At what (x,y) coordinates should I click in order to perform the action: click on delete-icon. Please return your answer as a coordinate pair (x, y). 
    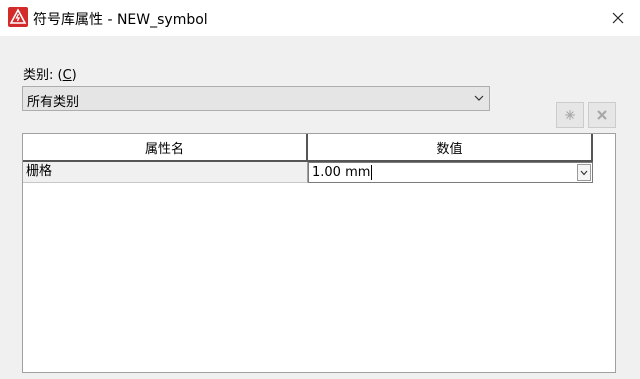
    Looking at the image, I should click on (602, 115).